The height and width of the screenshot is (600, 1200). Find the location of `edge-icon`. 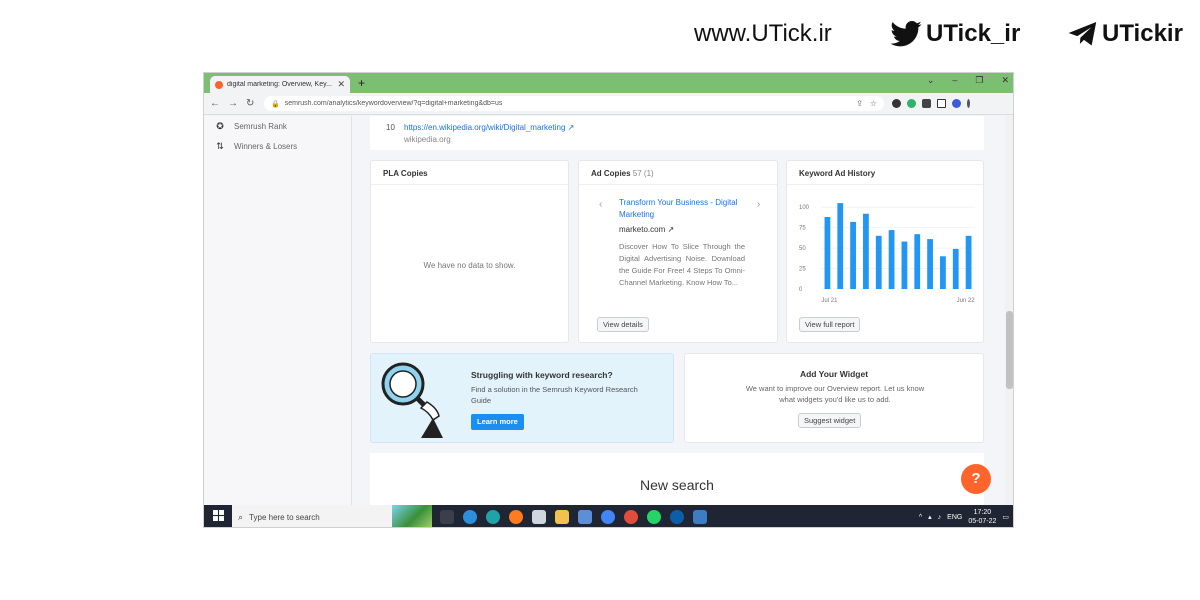

edge-icon is located at coordinates (493, 517).